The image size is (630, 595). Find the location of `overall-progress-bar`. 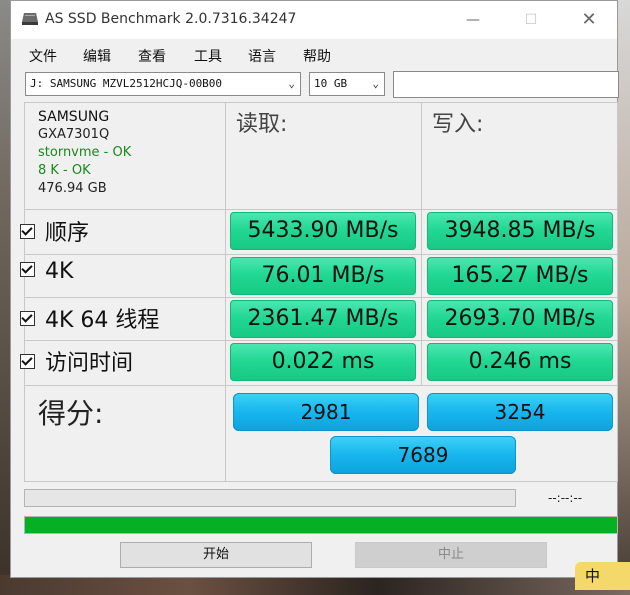

overall-progress-bar is located at coordinates (321, 525).